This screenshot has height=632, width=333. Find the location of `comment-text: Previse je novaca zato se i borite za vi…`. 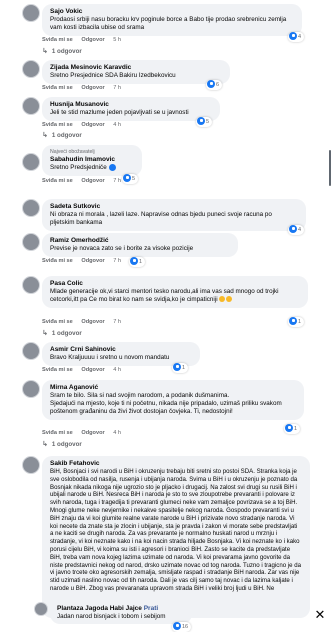

comment-text: Previse je novaca zato se i borite za vi… is located at coordinates (122, 248).